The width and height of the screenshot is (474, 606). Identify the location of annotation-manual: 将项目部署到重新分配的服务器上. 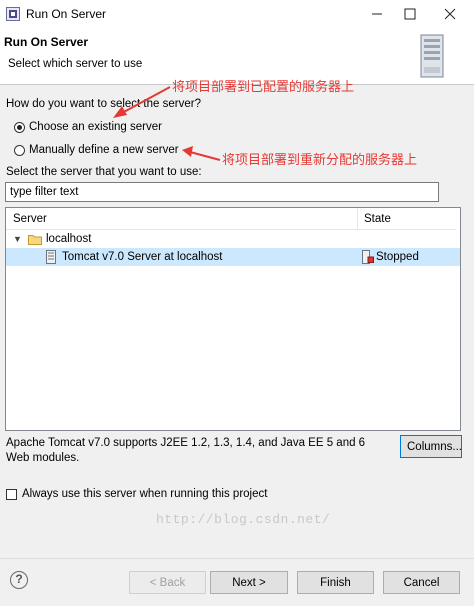
(320, 159).